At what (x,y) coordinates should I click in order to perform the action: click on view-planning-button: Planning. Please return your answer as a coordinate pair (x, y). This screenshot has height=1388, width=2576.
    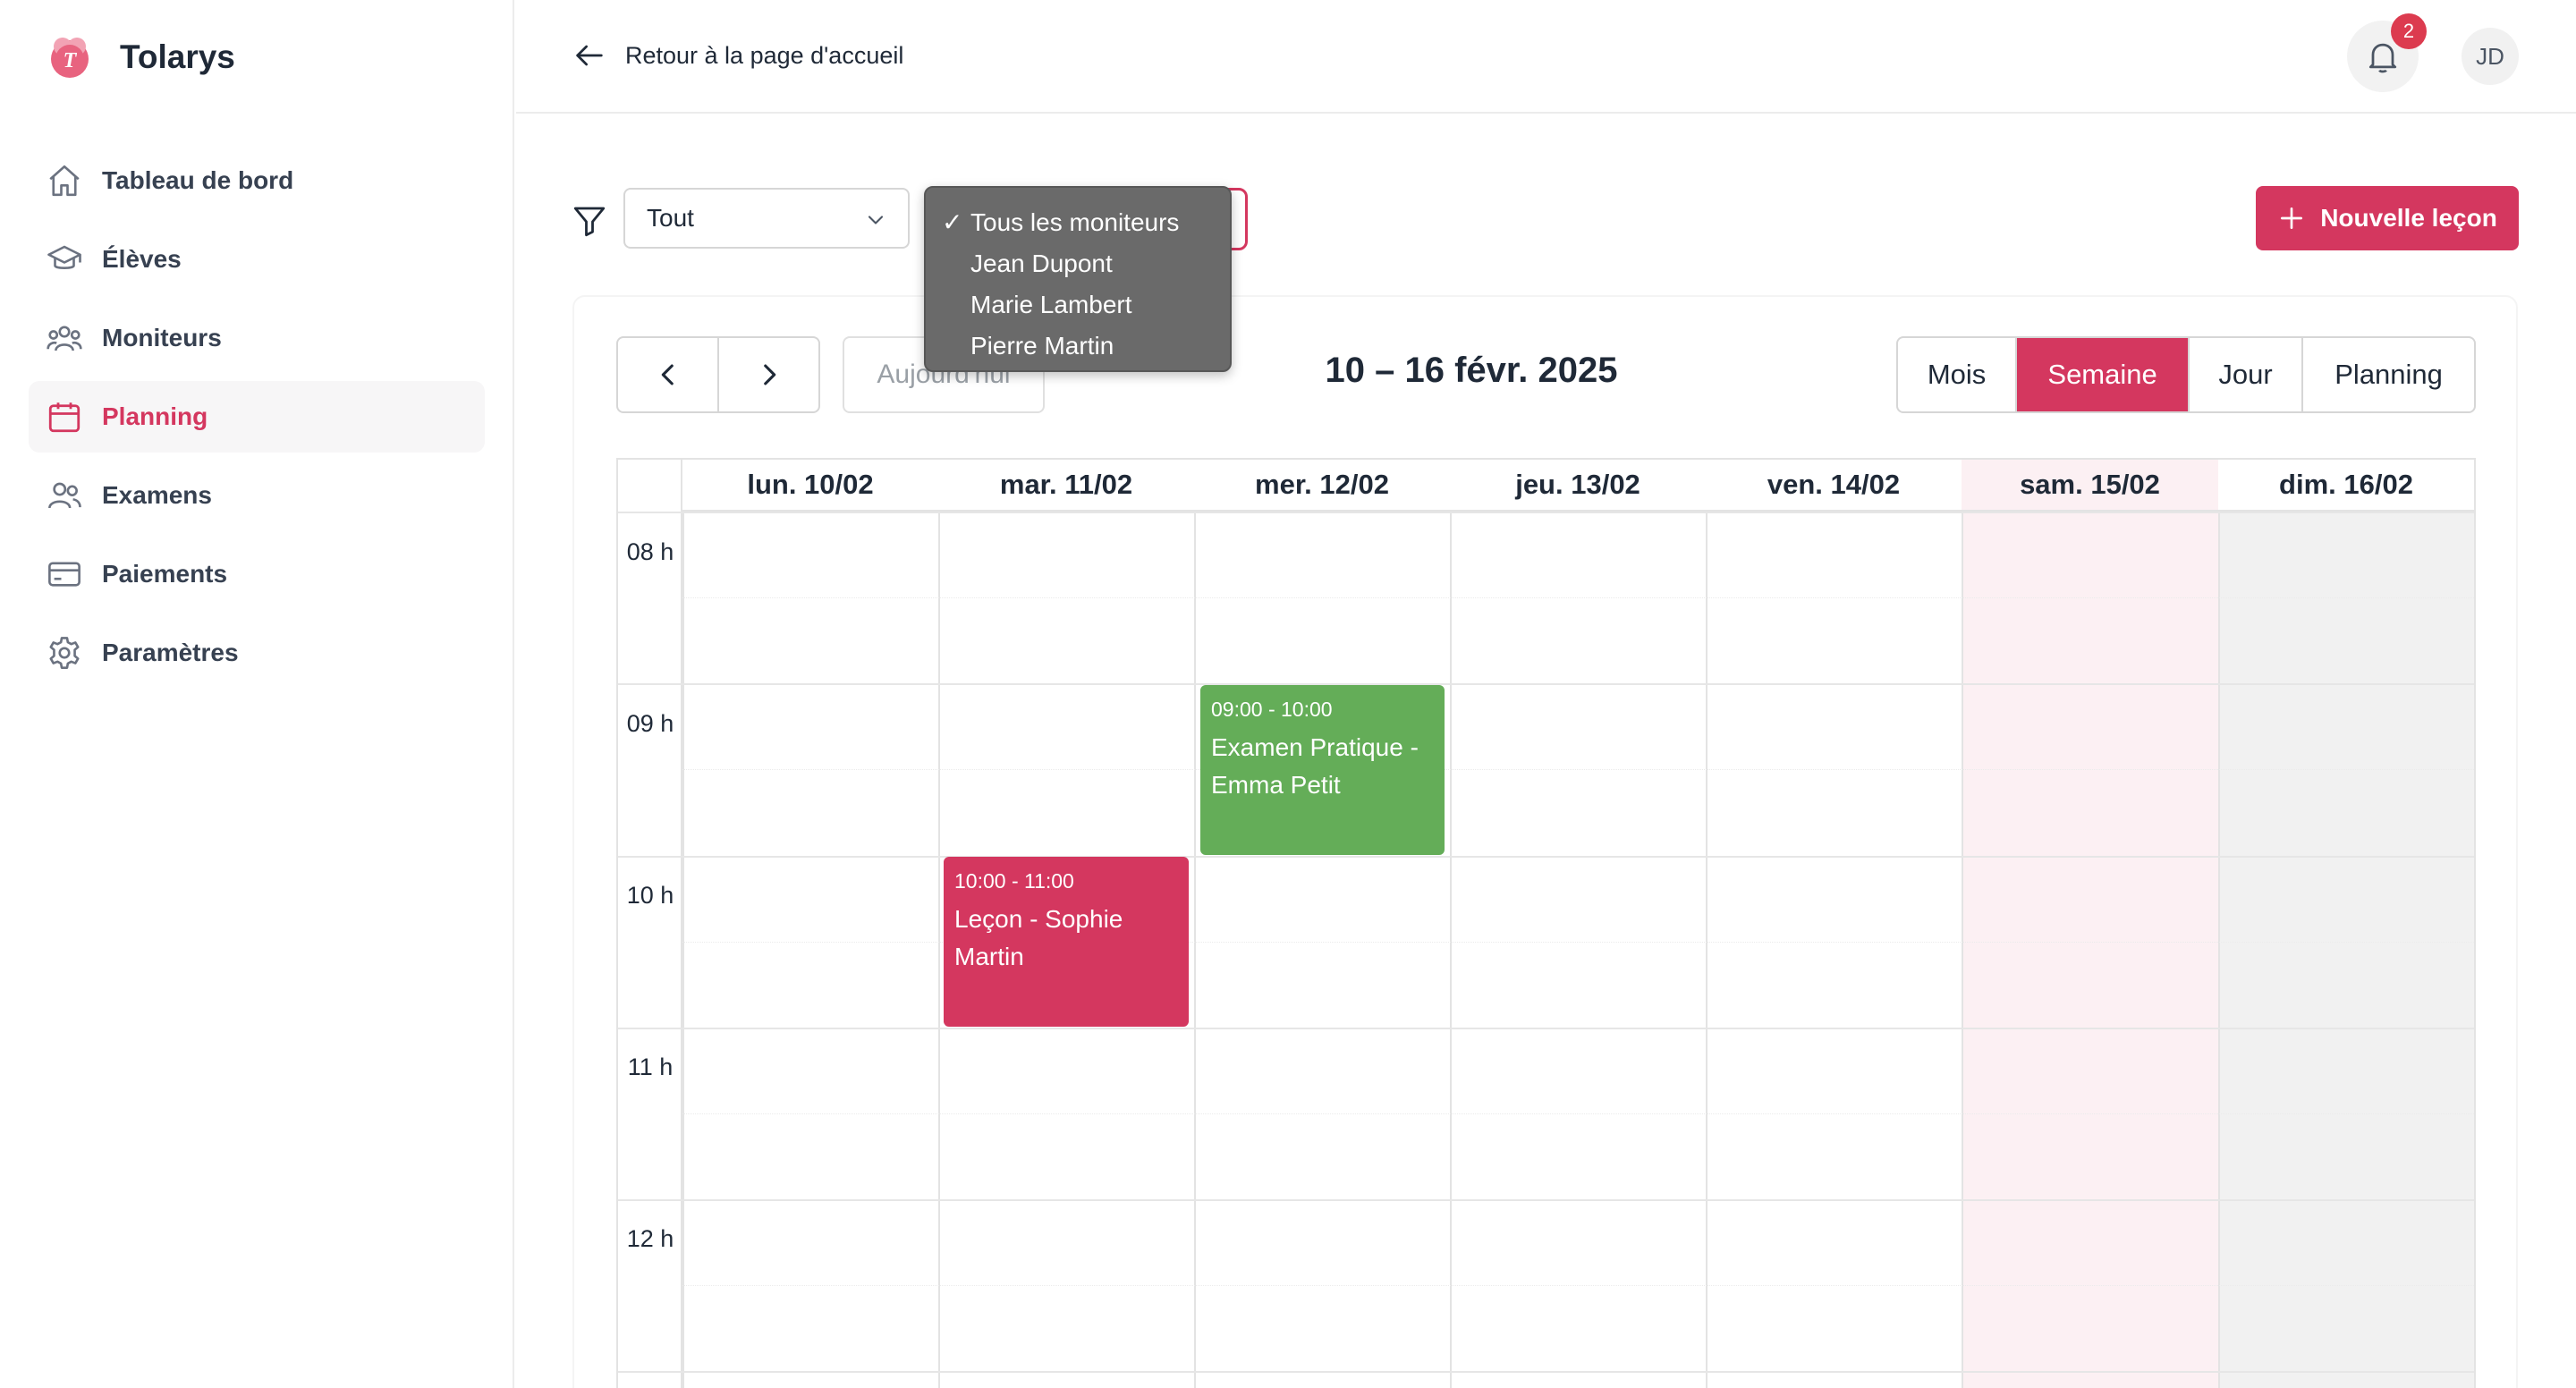
    Looking at the image, I should click on (2388, 375).